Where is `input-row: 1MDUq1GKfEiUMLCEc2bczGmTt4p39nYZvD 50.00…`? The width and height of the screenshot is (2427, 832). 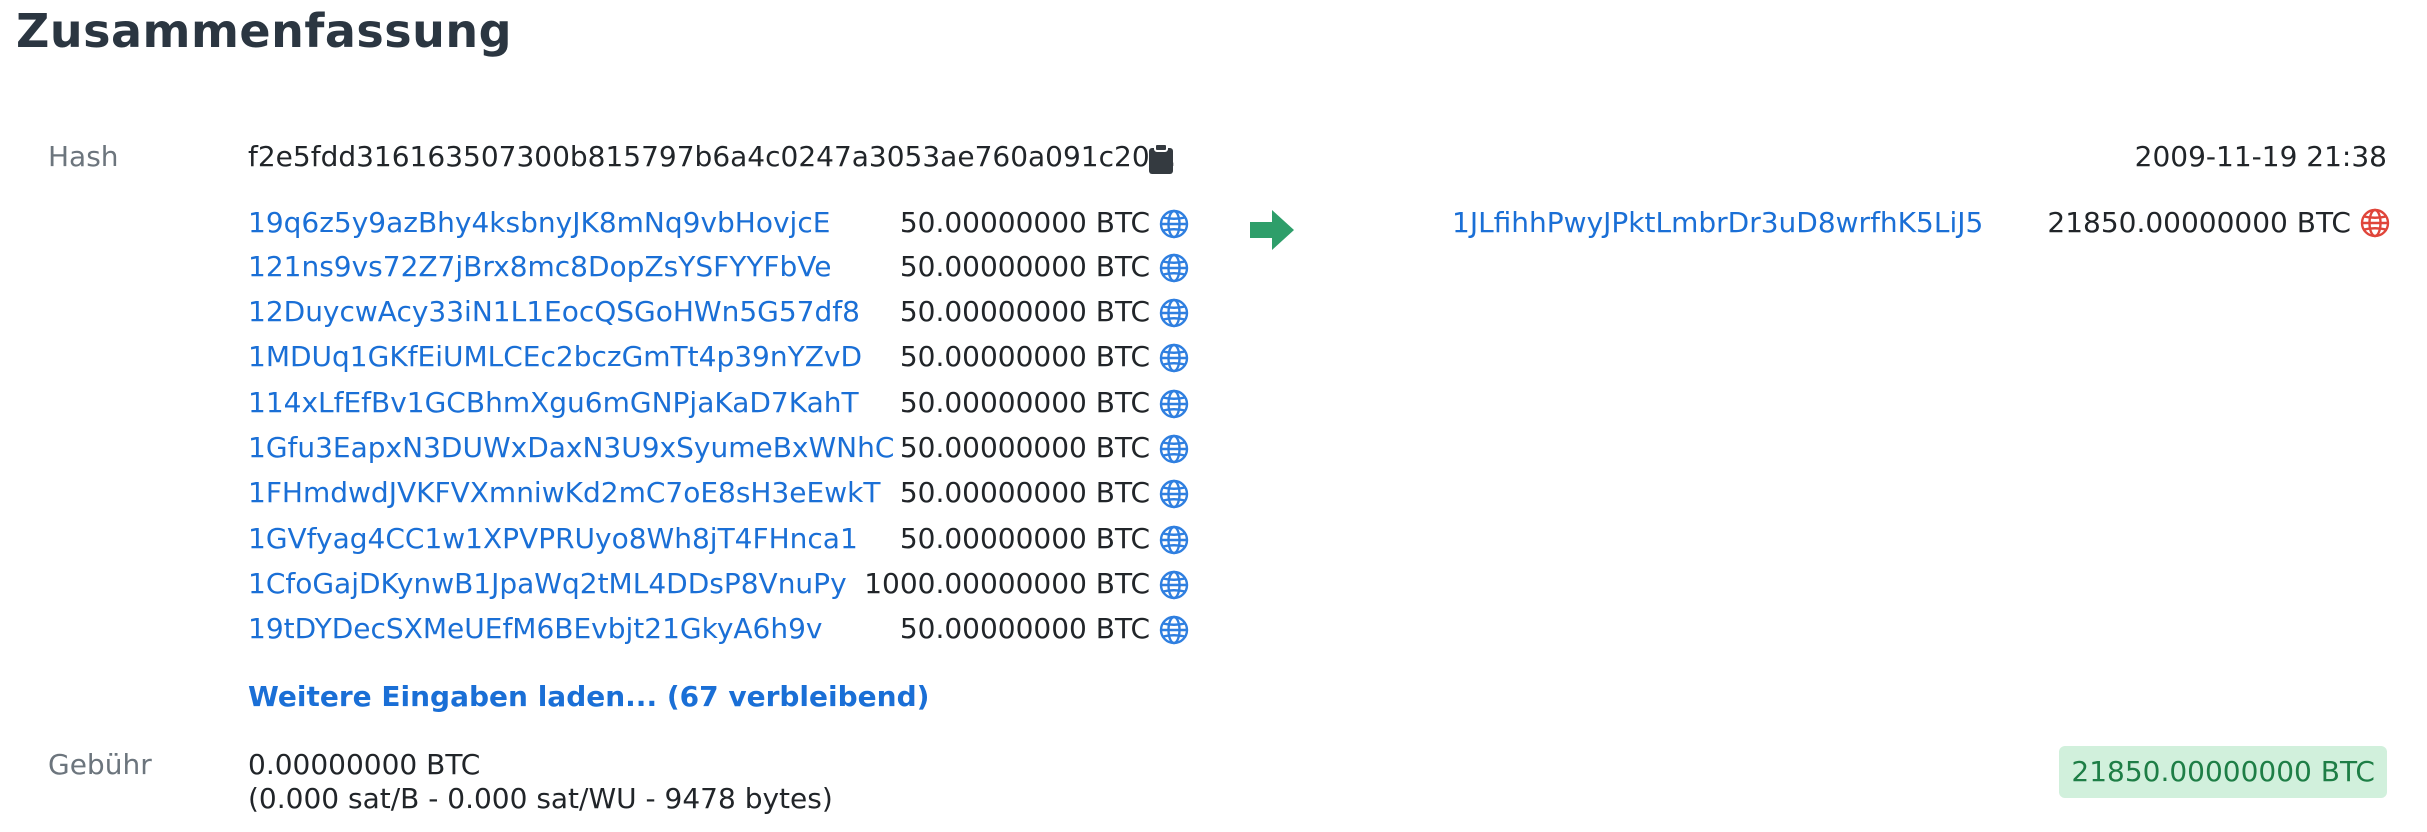
input-row: 1MDUq1GKfEiUMLCEc2bczGmTt4p39nYZvD 50.00… is located at coordinates (605, 362).